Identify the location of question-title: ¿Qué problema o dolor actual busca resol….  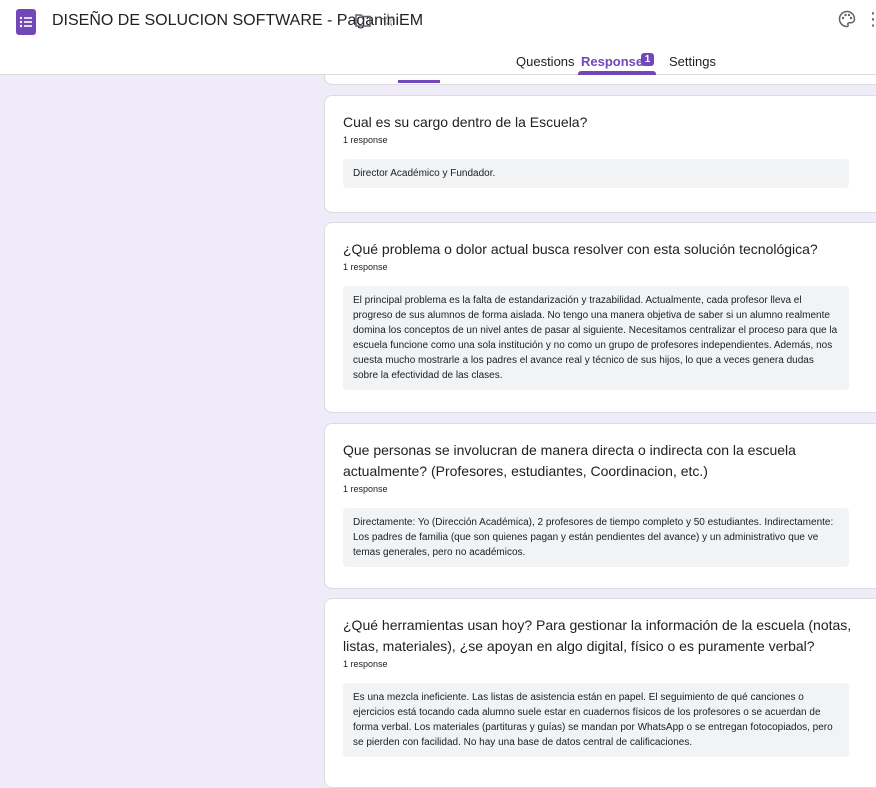
(580, 249).